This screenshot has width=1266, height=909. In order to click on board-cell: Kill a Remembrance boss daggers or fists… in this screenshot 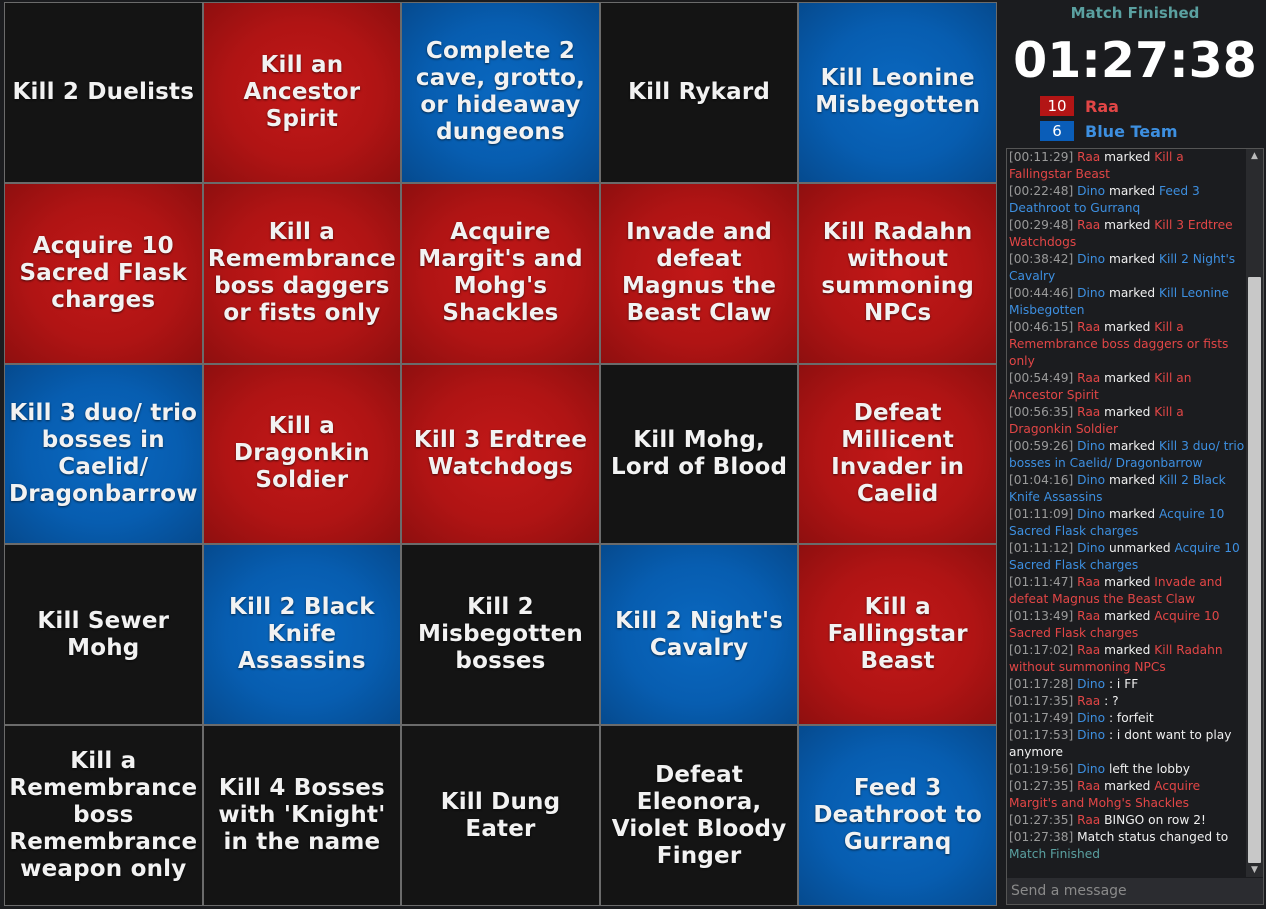, I will do `click(302, 273)`.